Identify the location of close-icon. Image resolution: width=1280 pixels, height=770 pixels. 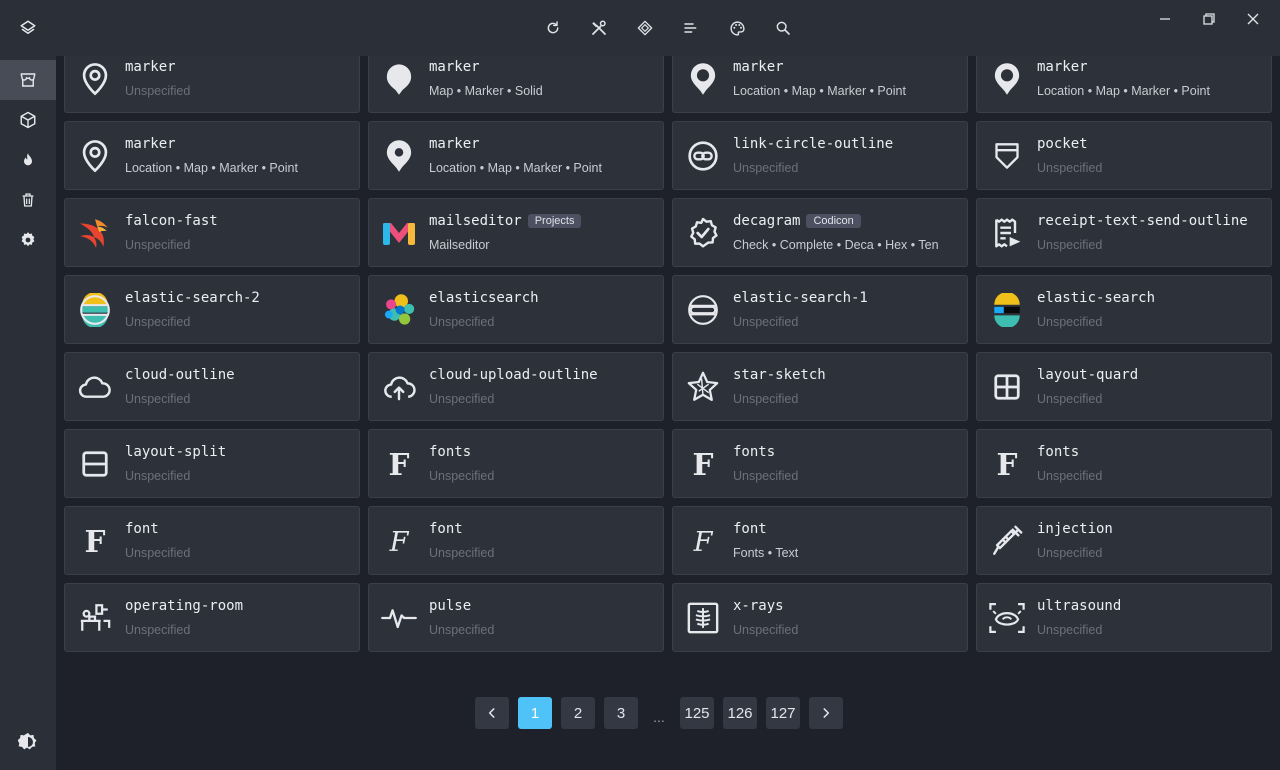
(1253, 19).